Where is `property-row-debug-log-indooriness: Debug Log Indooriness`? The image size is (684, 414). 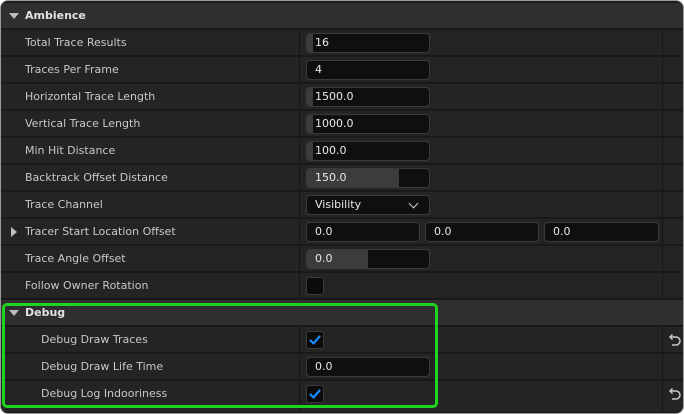
property-row-debug-log-indooriness: Debug Log Indooriness is located at coordinates (342, 397).